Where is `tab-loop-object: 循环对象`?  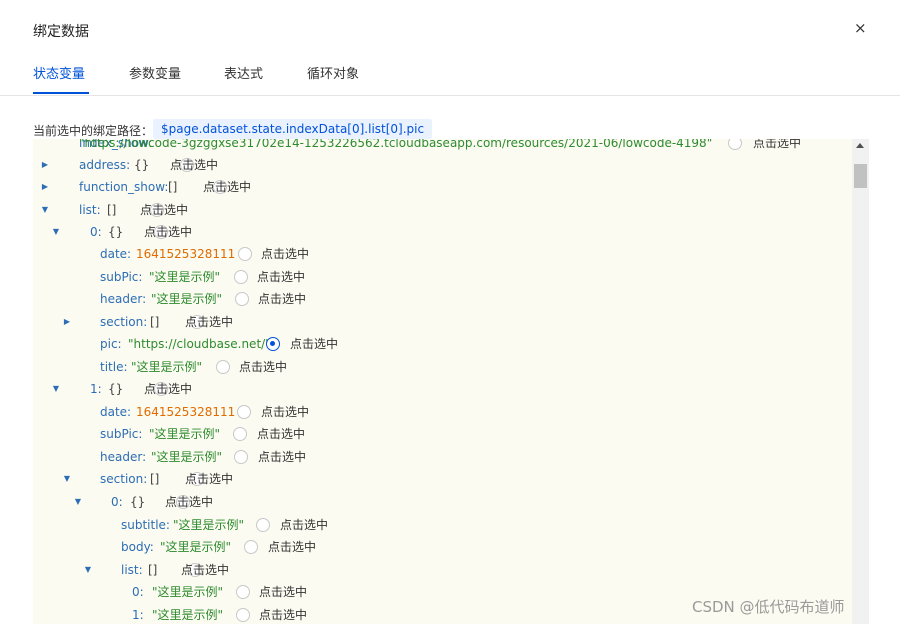
tab-loop-object: 循环对象 is located at coordinates (333, 72).